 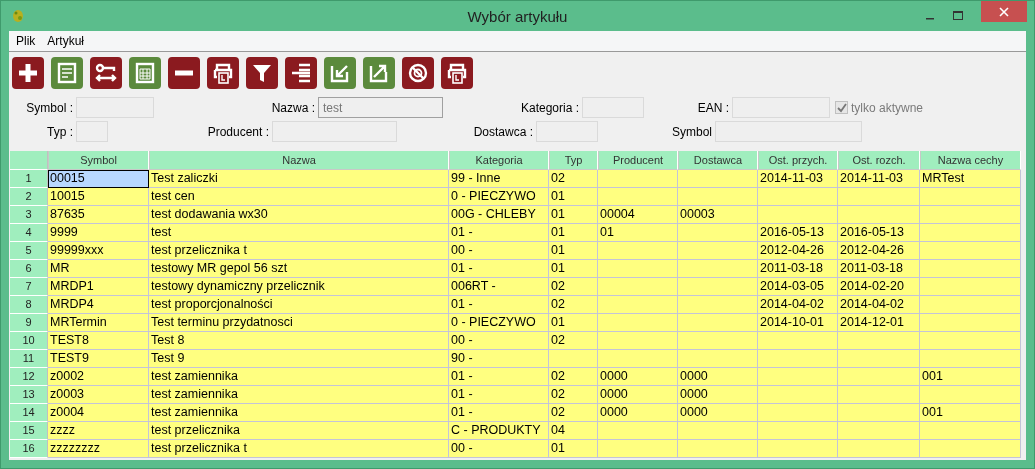 I want to click on row-number: 11, so click(x=29, y=359).